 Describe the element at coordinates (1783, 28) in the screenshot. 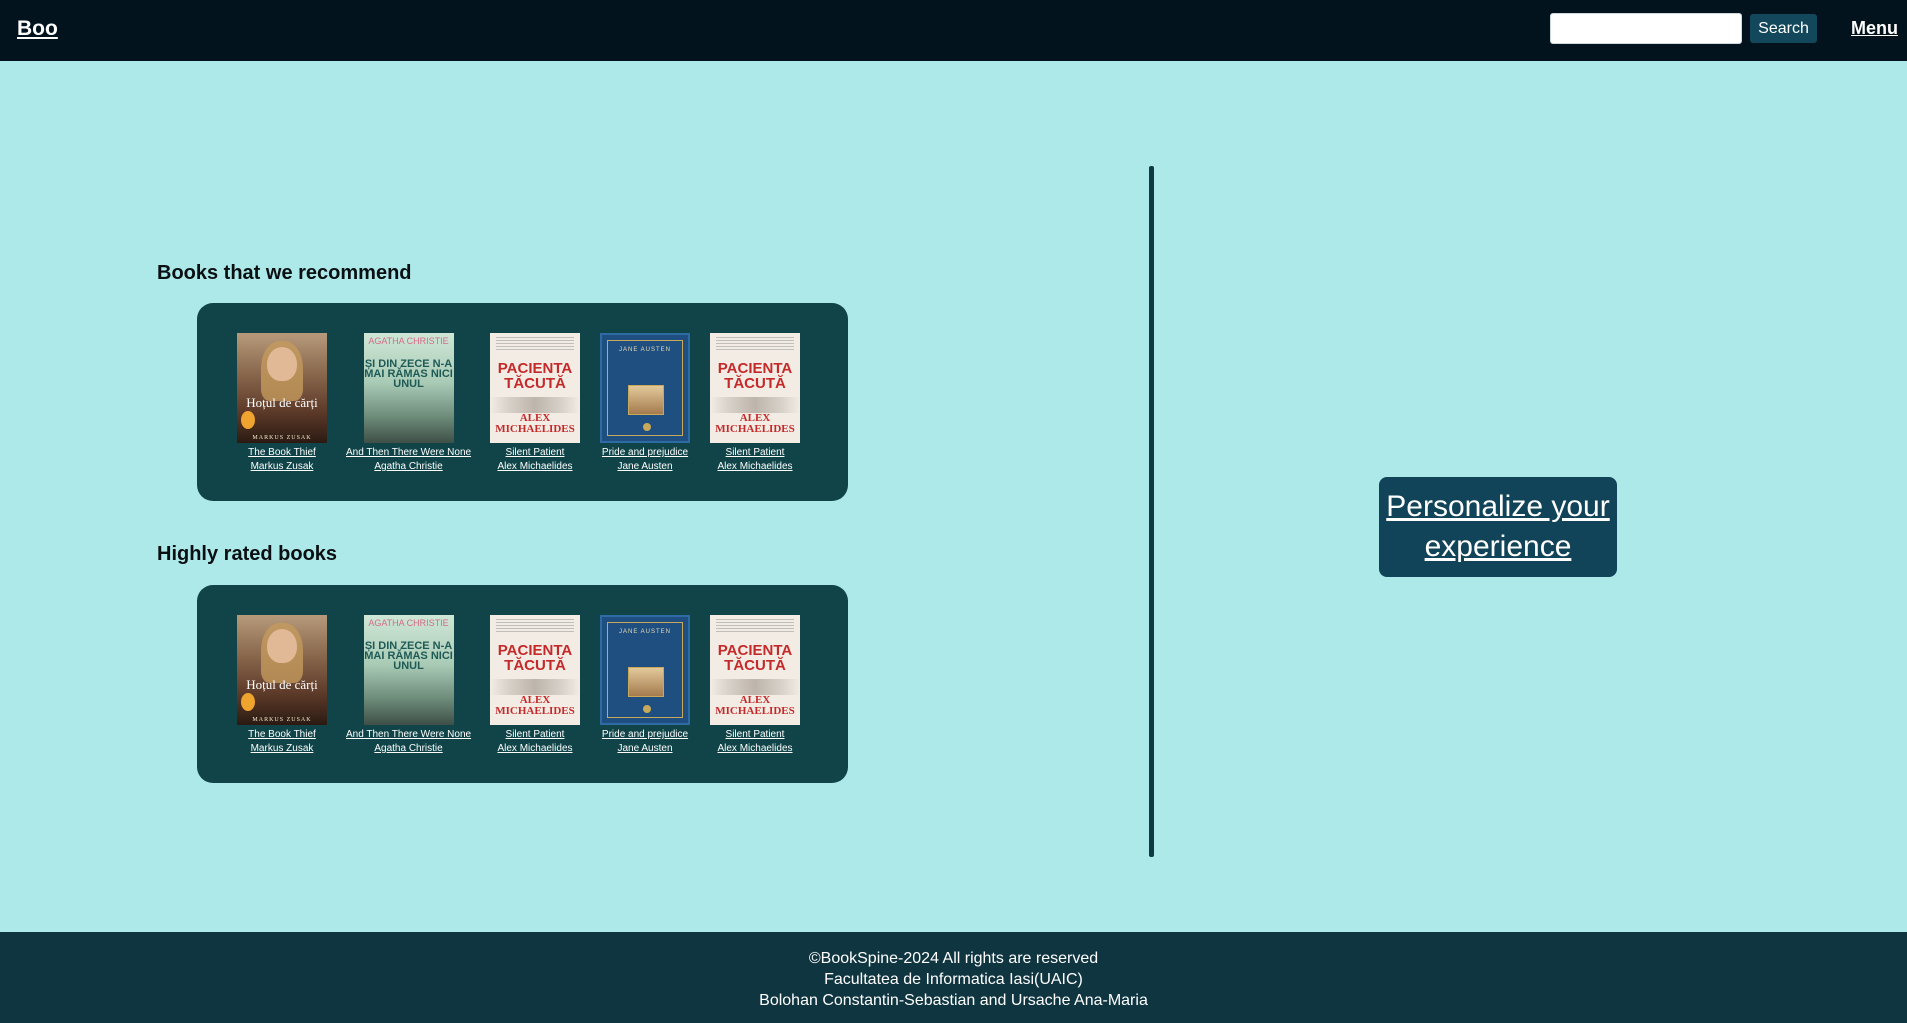

I see `search-button: Search` at that location.